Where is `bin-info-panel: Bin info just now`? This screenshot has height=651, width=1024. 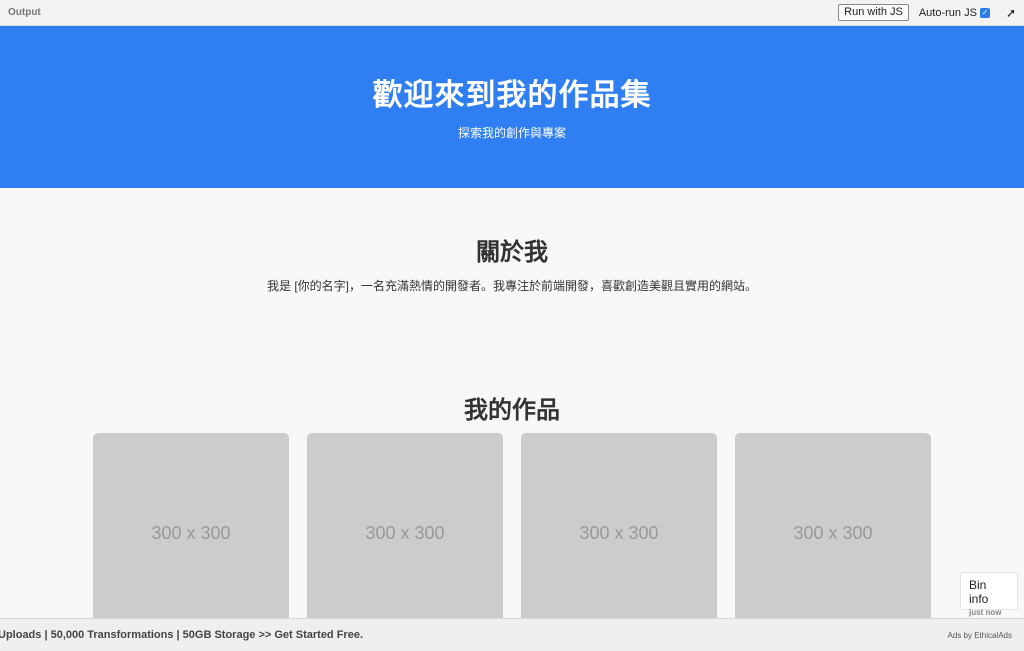
bin-info-panel: Bin info just now is located at coordinates (989, 594).